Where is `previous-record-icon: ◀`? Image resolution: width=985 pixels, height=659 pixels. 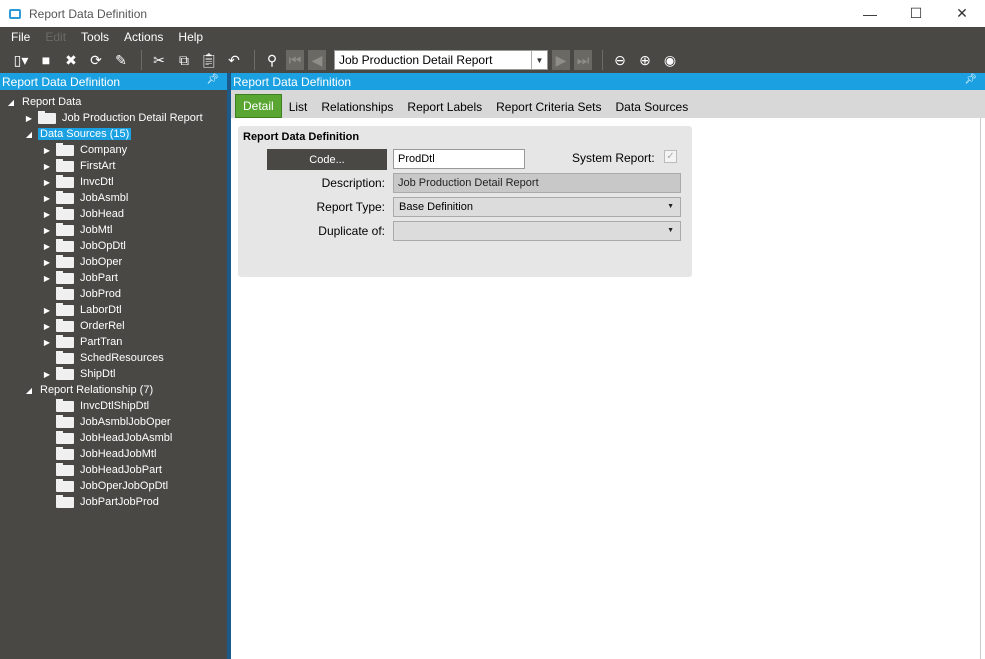 previous-record-icon: ◀ is located at coordinates (317, 60).